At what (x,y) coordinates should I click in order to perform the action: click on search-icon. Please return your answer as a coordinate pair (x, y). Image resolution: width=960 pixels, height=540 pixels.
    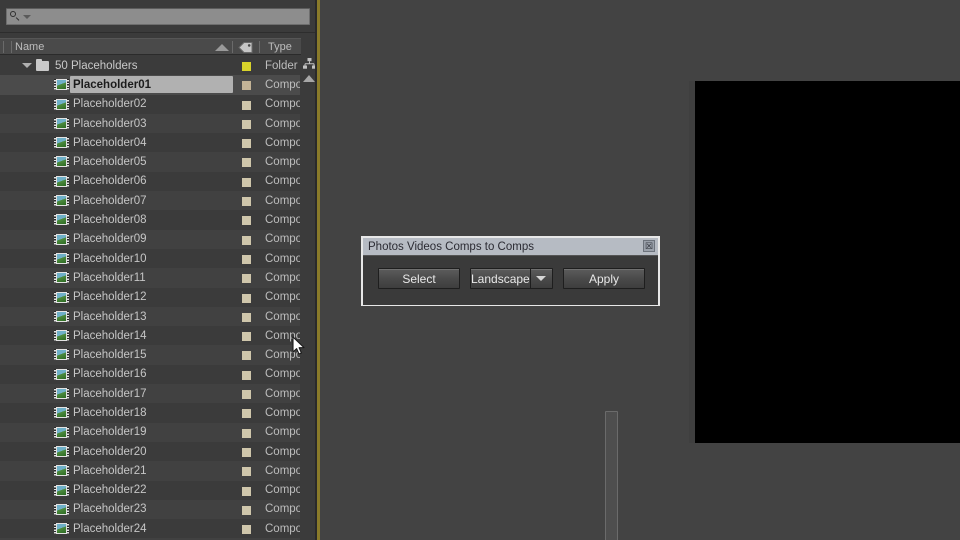
    Looking at the image, I should click on (15, 16).